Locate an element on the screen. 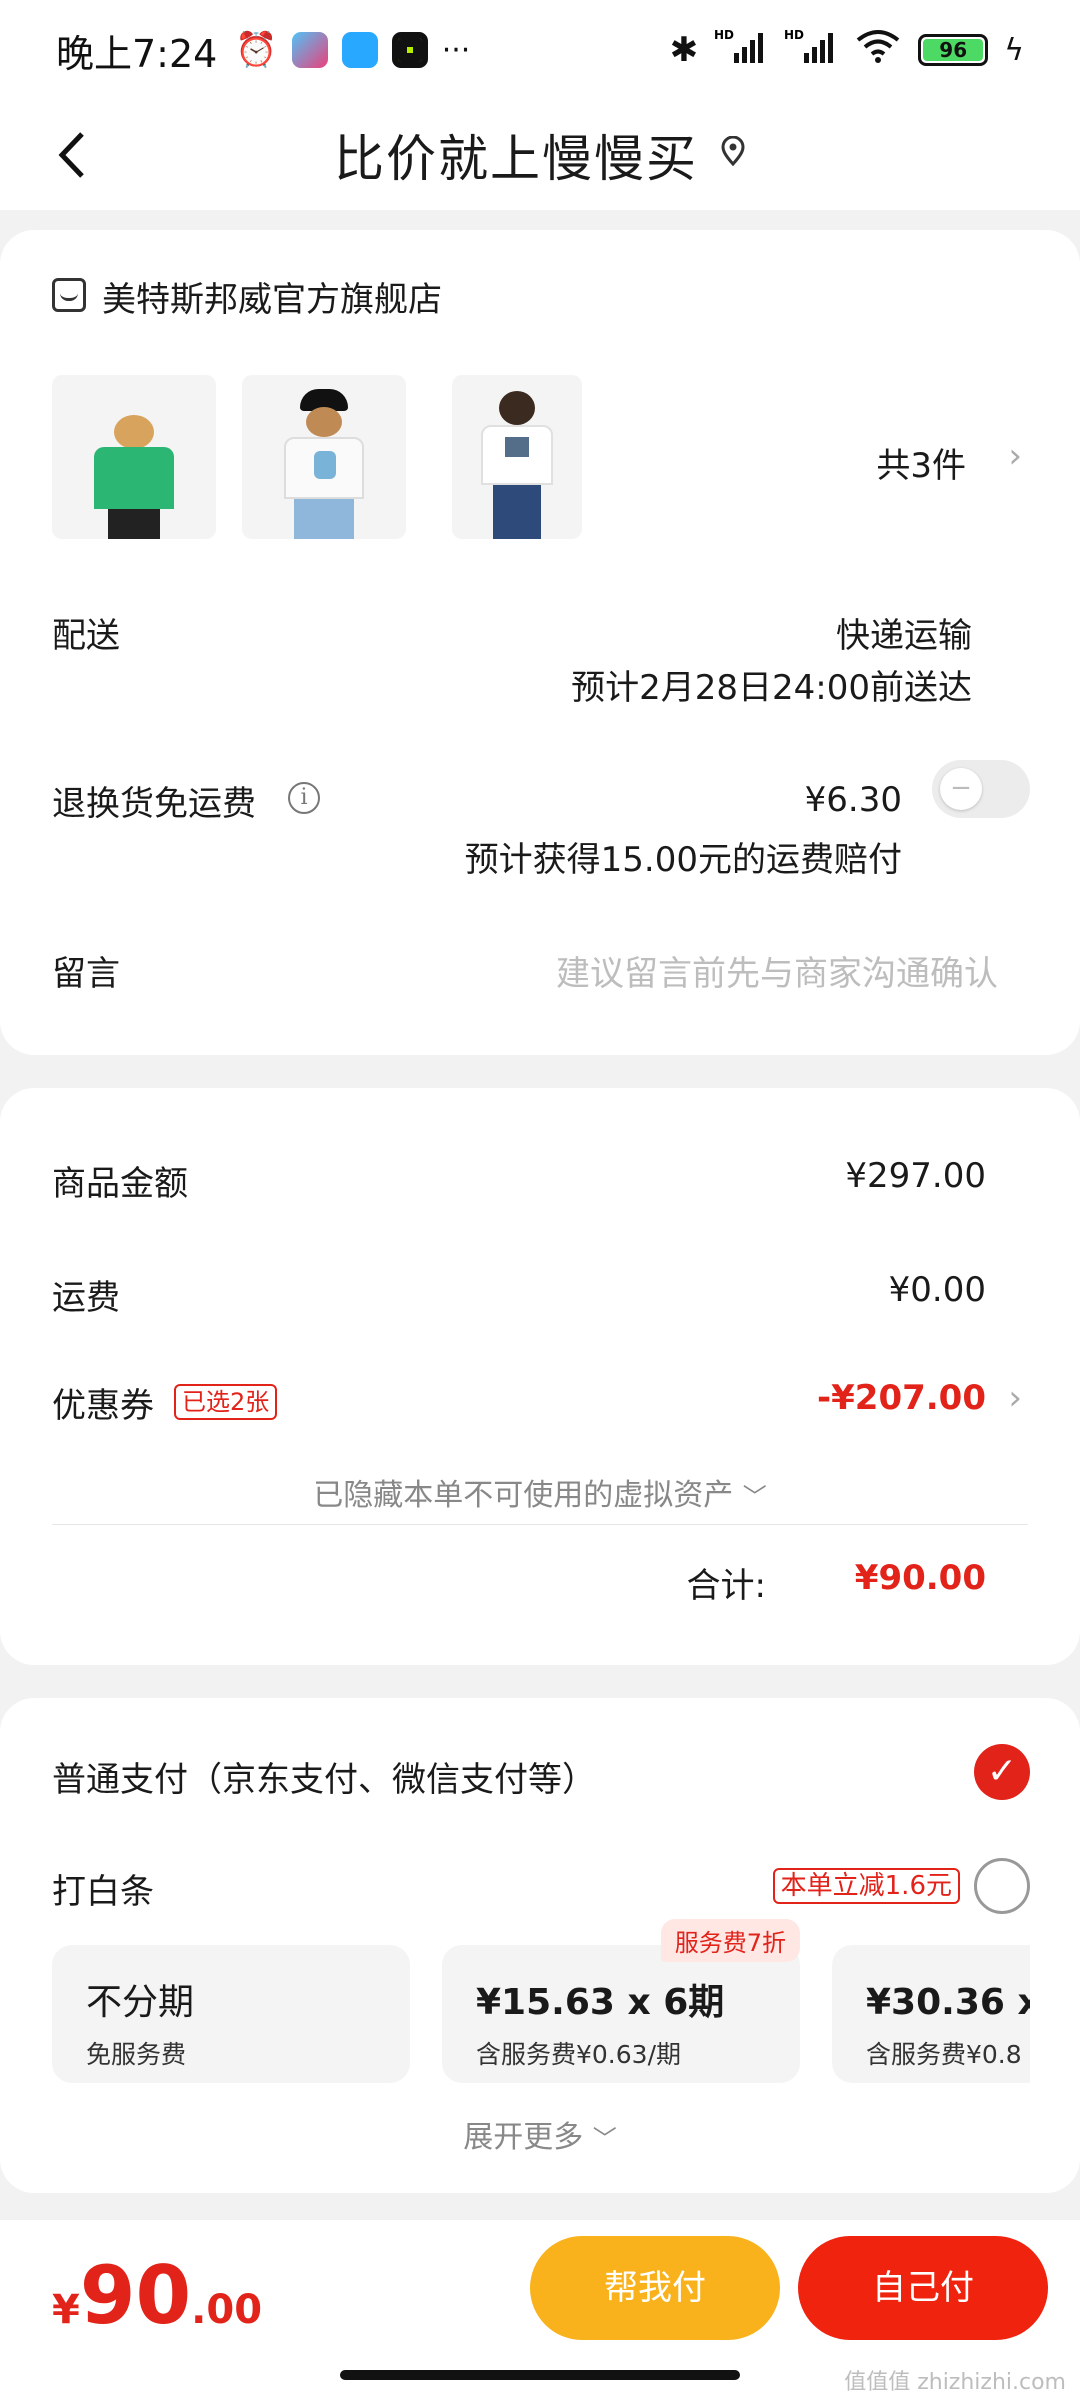  status-notification-icons: ⏰ ··· is located at coordinates (352, 50).